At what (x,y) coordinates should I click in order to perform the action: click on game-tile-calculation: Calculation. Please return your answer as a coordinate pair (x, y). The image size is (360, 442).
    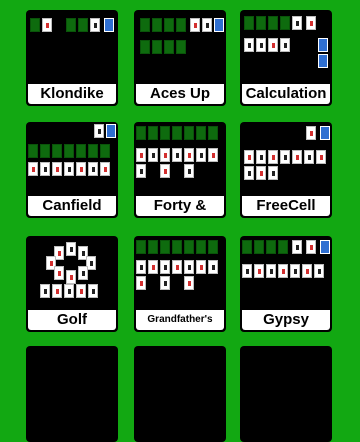
    Looking at the image, I should click on (286, 58).